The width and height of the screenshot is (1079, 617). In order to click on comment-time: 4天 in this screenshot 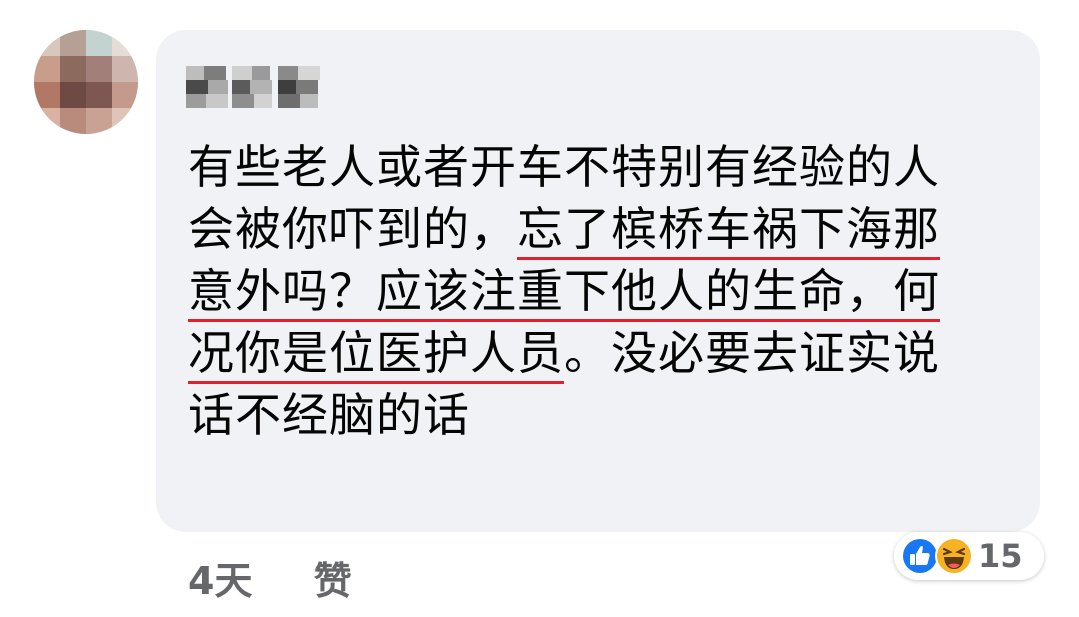, I will do `click(220, 577)`.